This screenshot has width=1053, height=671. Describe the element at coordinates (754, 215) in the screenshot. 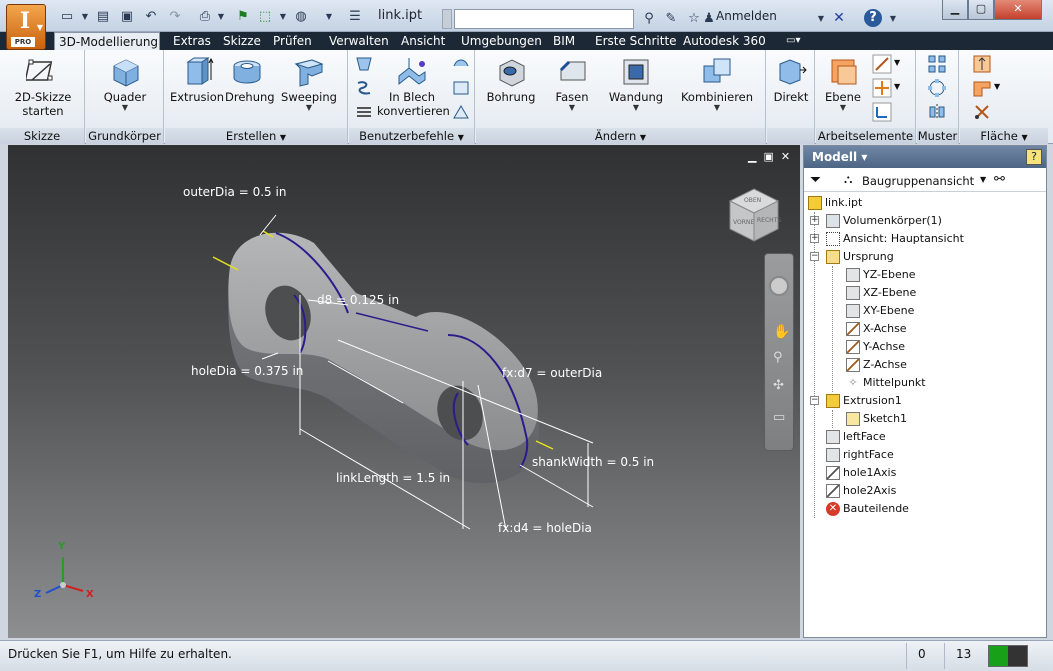

I see `viewcube: OBEN VORNE RECHTS` at that location.